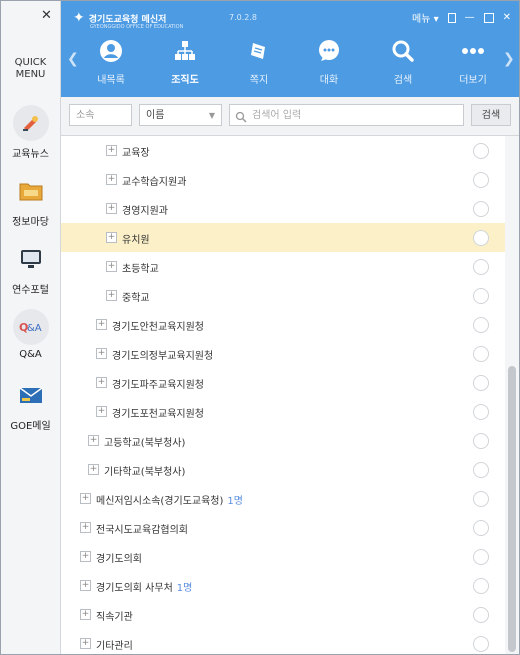  I want to click on quick-item-qa: Q &A Q&A, so click(30, 334).